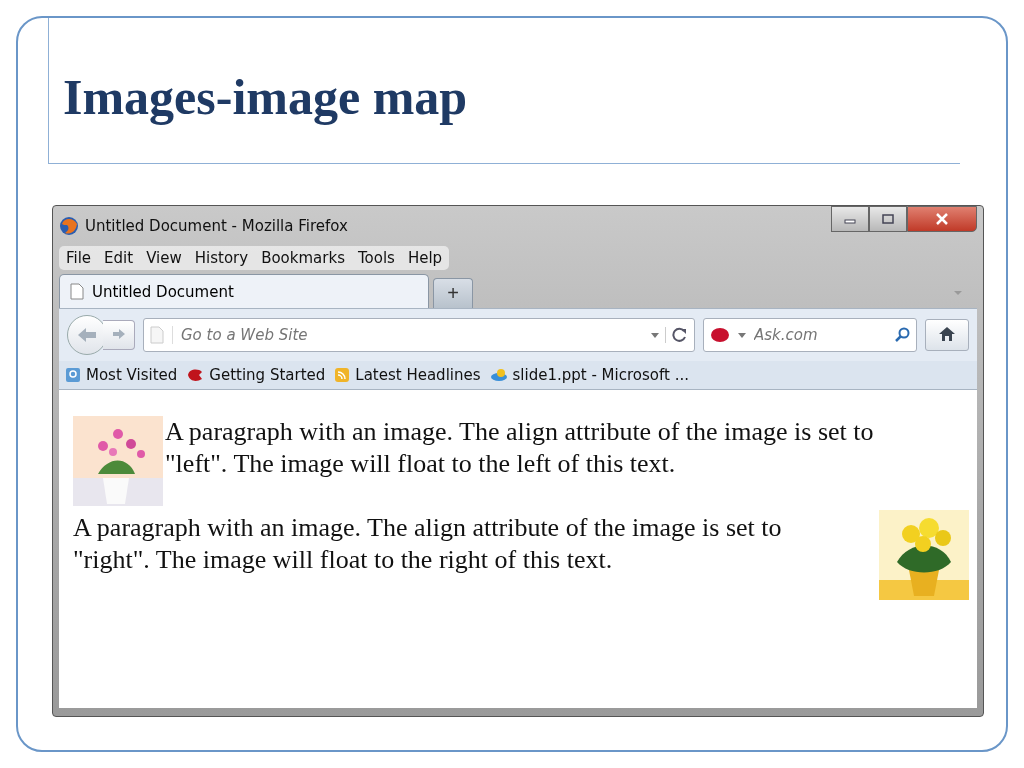 This screenshot has height=768, width=1024. What do you see at coordinates (376, 258) in the screenshot?
I see `menu-item: Tools` at bounding box center [376, 258].